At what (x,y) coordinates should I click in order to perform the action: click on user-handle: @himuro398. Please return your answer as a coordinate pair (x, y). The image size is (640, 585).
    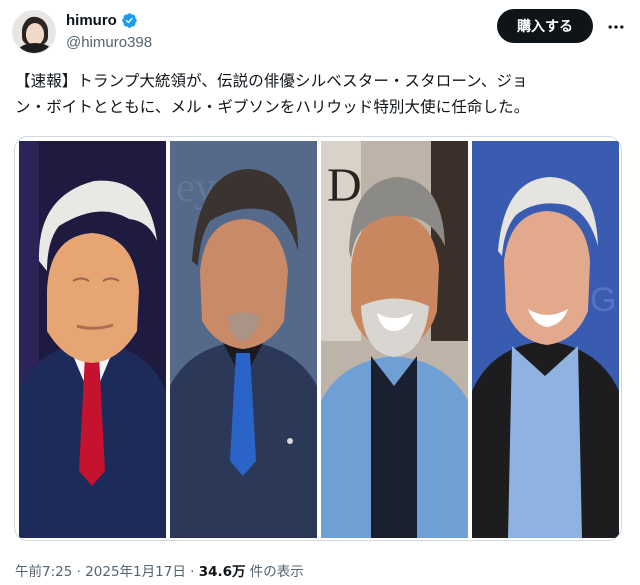
    Looking at the image, I should click on (109, 42).